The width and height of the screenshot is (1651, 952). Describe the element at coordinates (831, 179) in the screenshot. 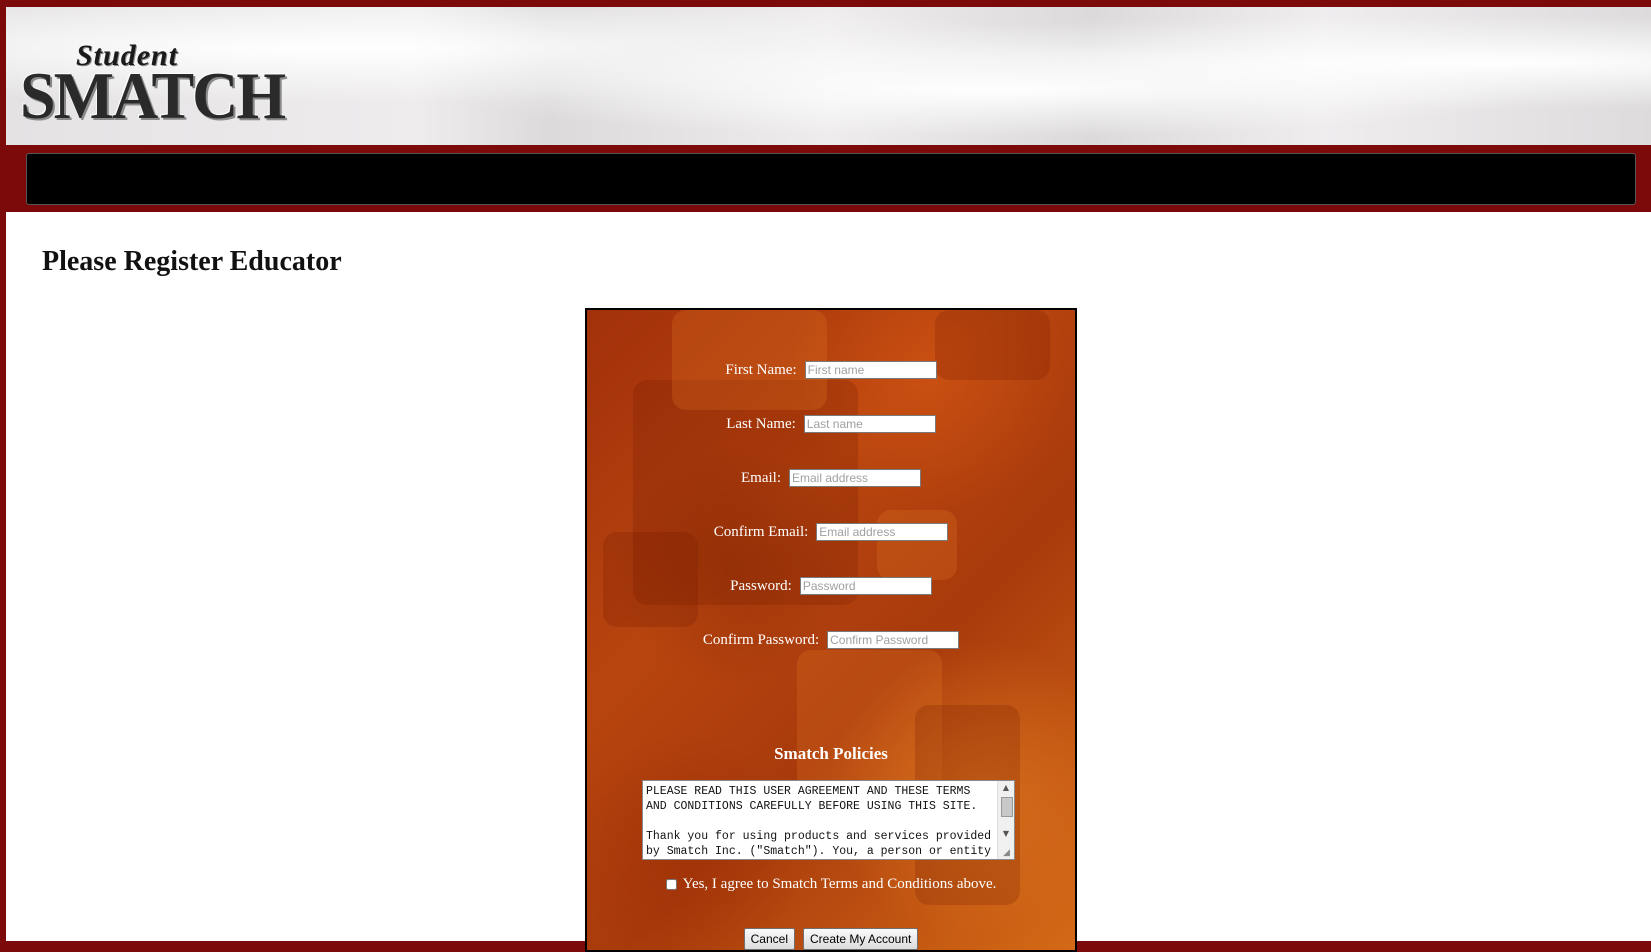

I see `top-navbar` at that location.